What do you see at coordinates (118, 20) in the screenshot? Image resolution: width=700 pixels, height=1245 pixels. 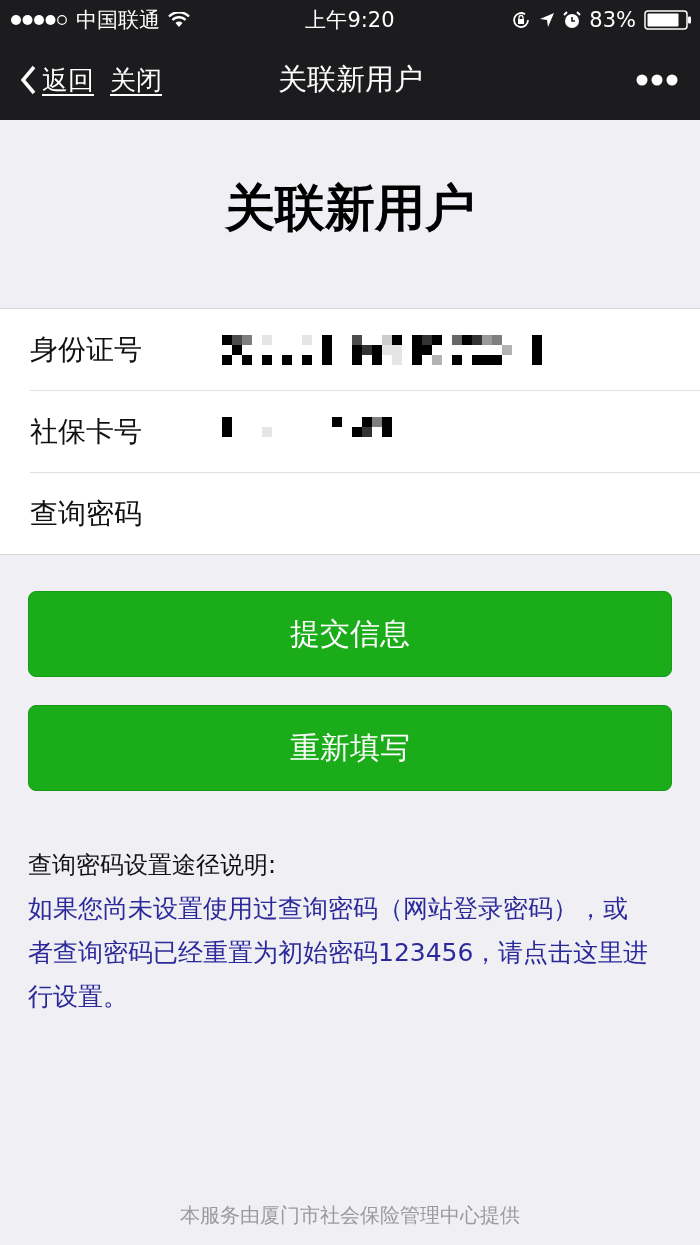 I see `carrier-name: 中国联通` at bounding box center [118, 20].